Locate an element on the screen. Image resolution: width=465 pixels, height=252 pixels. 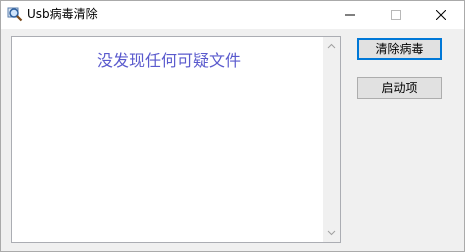
vertical-scrollbar is located at coordinates (331, 139).